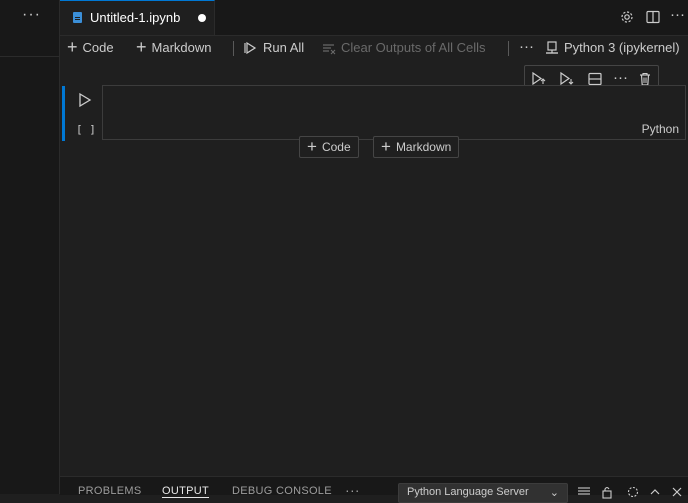  I want to click on code-cell-editor: Python, so click(394, 112).